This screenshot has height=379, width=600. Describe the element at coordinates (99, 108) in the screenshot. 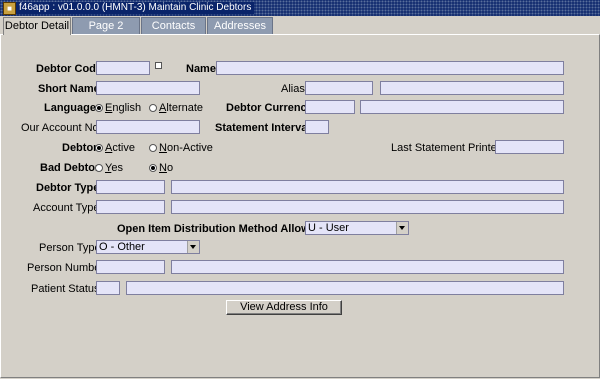

I see `language-english-radio` at that location.